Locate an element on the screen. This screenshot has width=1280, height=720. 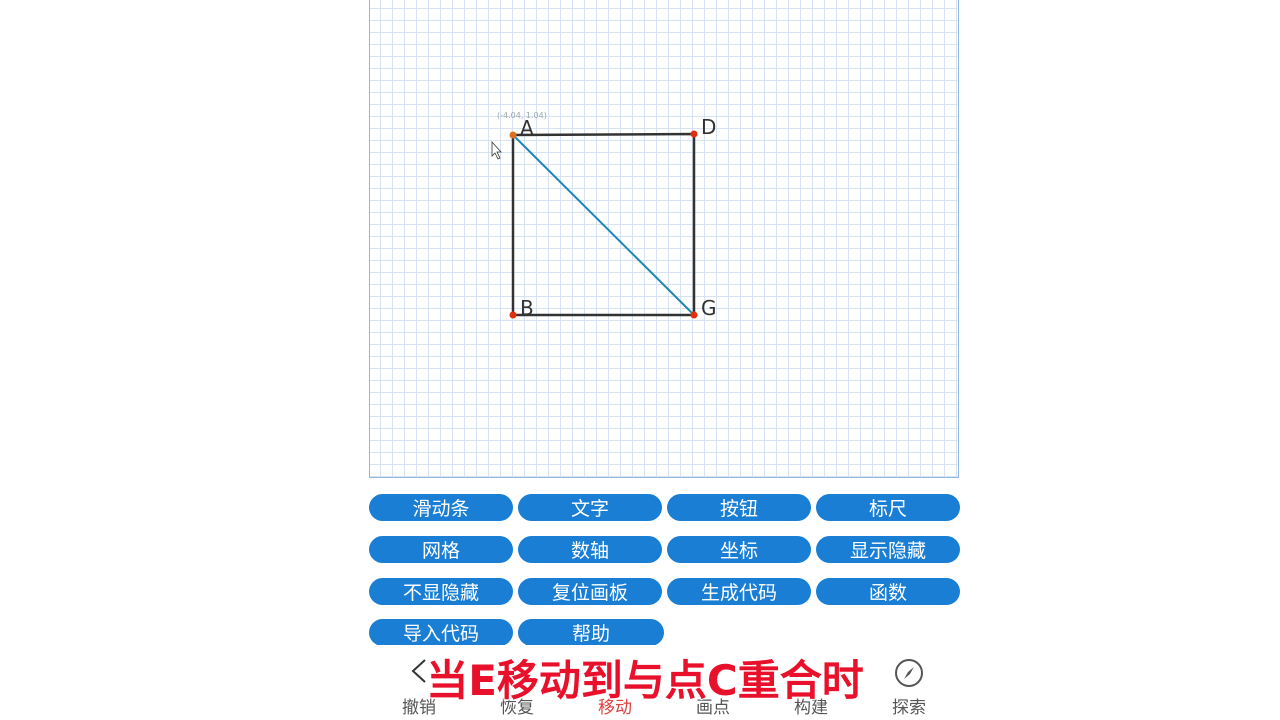
geometry-layer: (-4.04, 1.04) A D B G is located at coordinates (604, 215).